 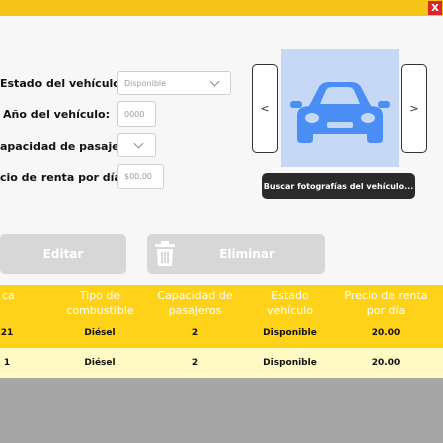 I want to click on anio-input: 0000, so click(x=136, y=114).